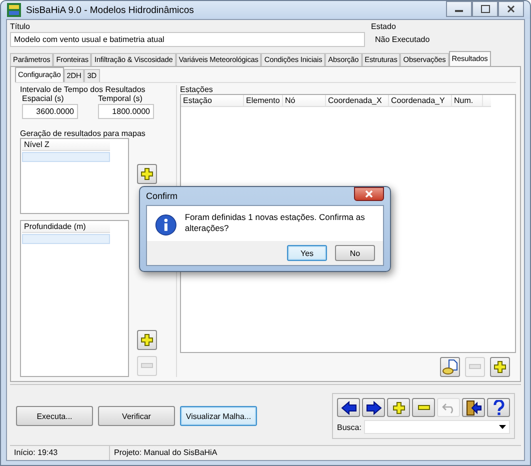 This screenshot has width=531, height=466. What do you see at coordinates (349, 427) in the screenshot?
I see `search-label: Busca:` at bounding box center [349, 427].